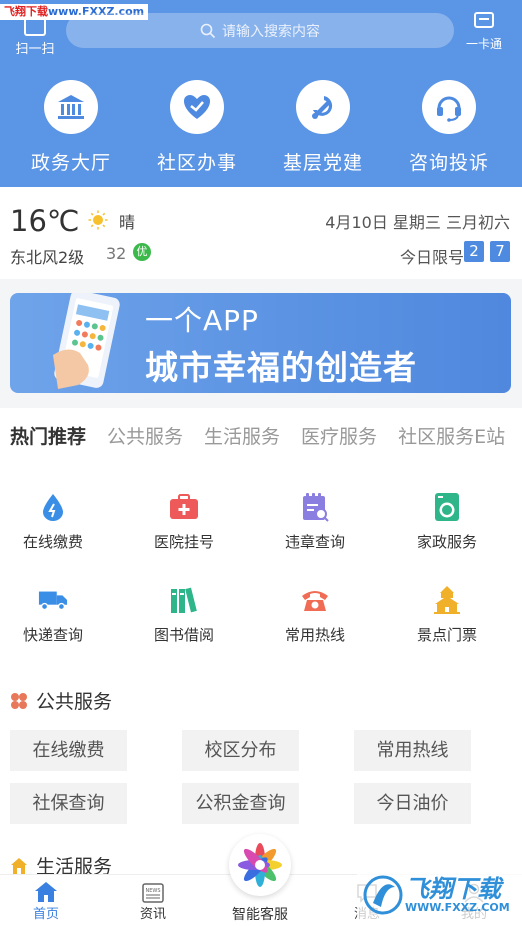  What do you see at coordinates (314, 542) in the screenshot?
I see `service-label: 违章查询` at bounding box center [314, 542].